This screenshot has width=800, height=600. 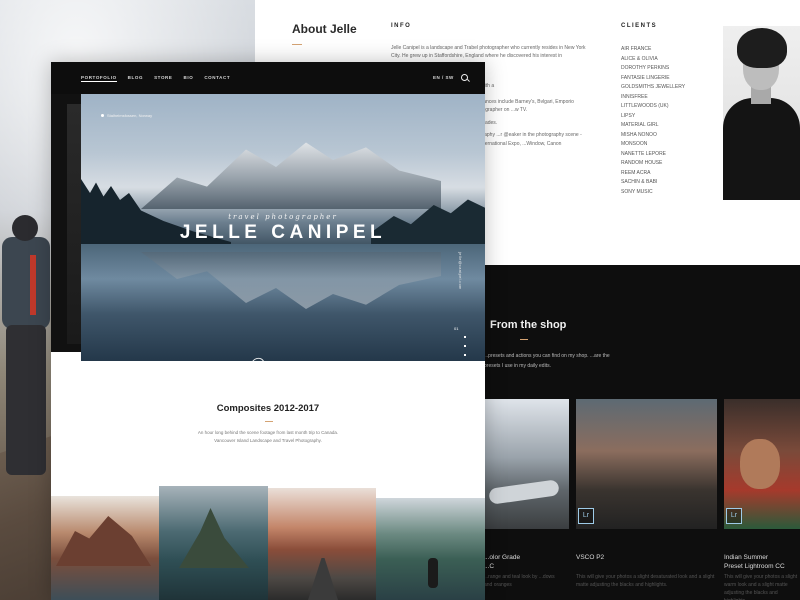 What do you see at coordinates (526, 464) in the screenshot?
I see `product-card-color-grade` at bounding box center [526, 464].